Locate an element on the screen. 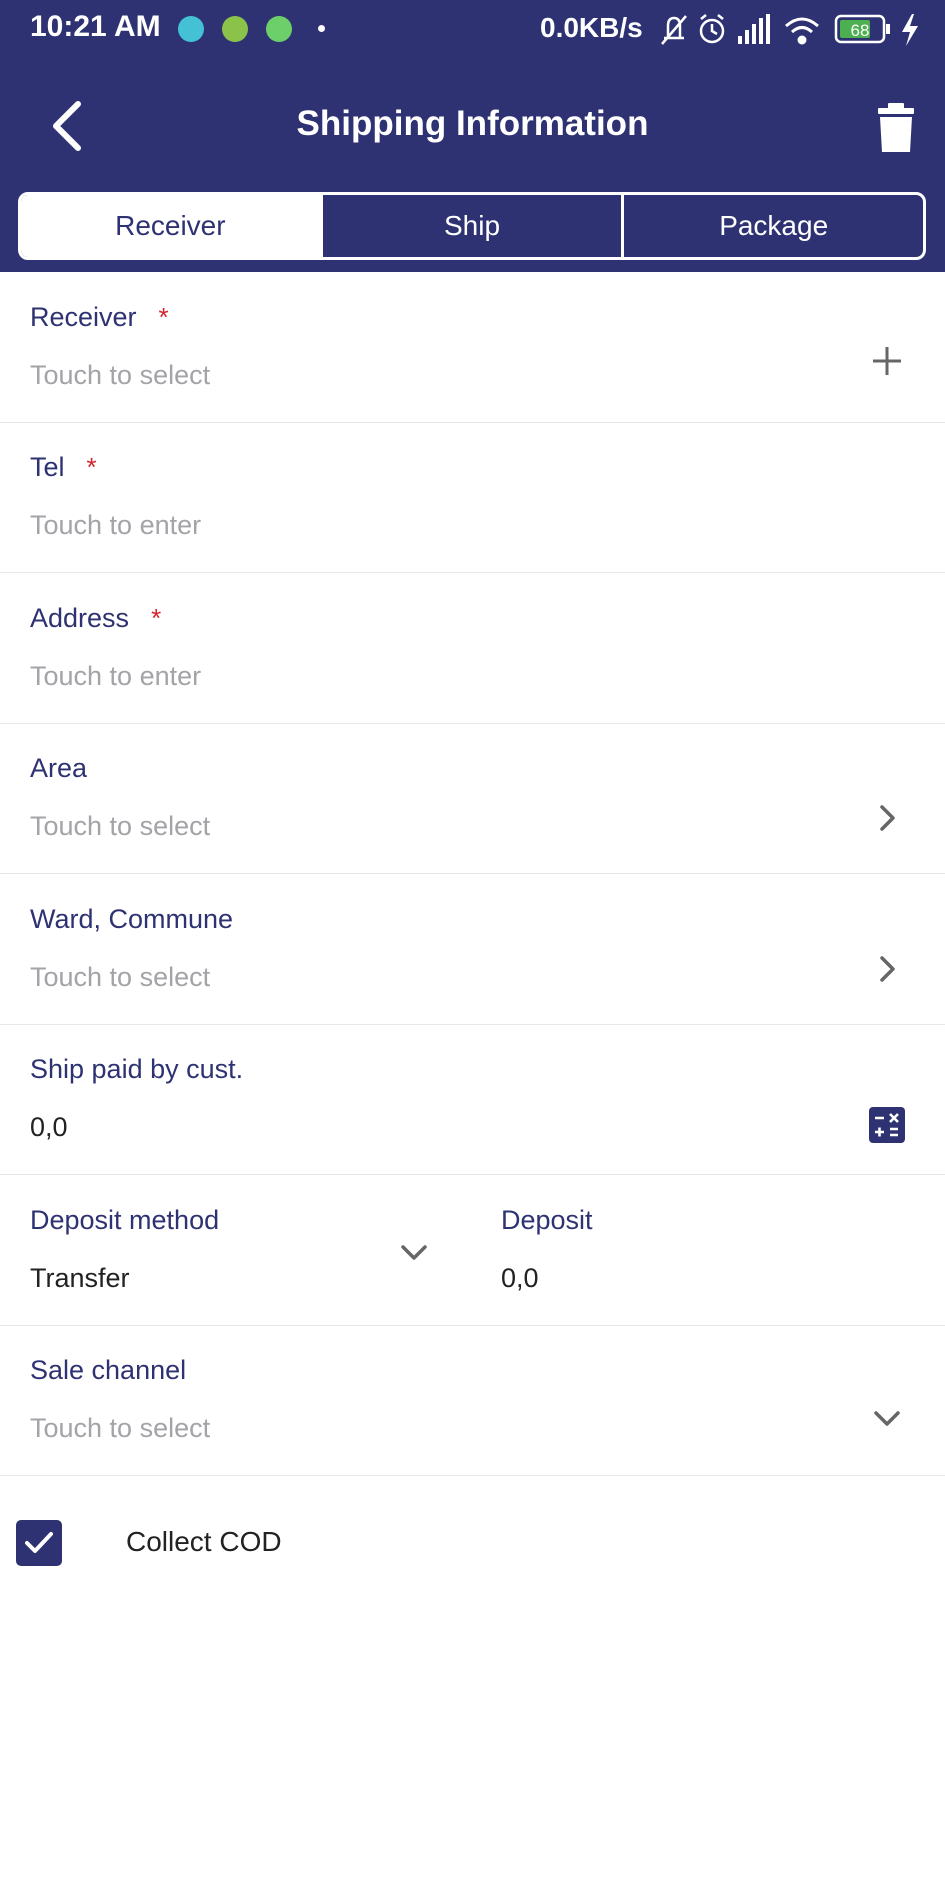  area-placeholder: Touch to select is located at coordinates (120, 826).